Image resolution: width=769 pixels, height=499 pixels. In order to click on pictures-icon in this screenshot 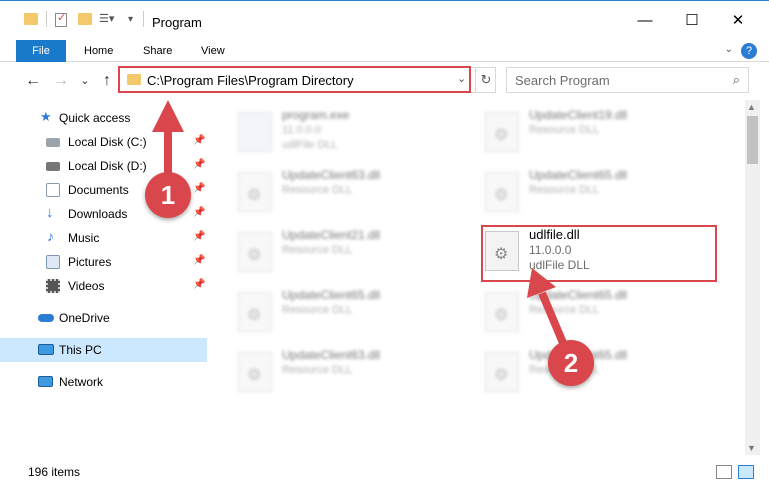, I will do `click(53, 262)`.